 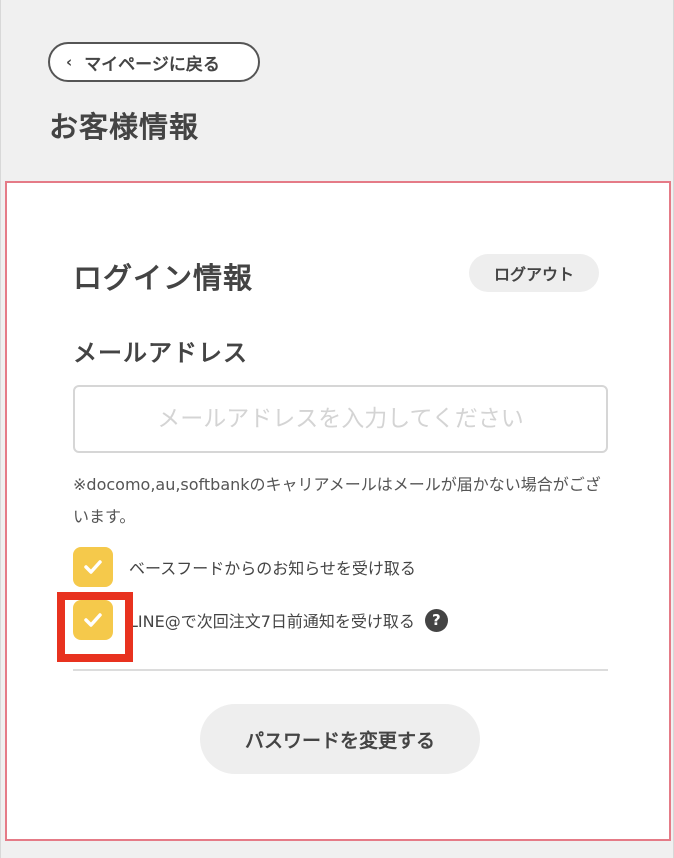 What do you see at coordinates (69, 62) in the screenshot?
I see `chevron-left-icon: ‹` at bounding box center [69, 62].